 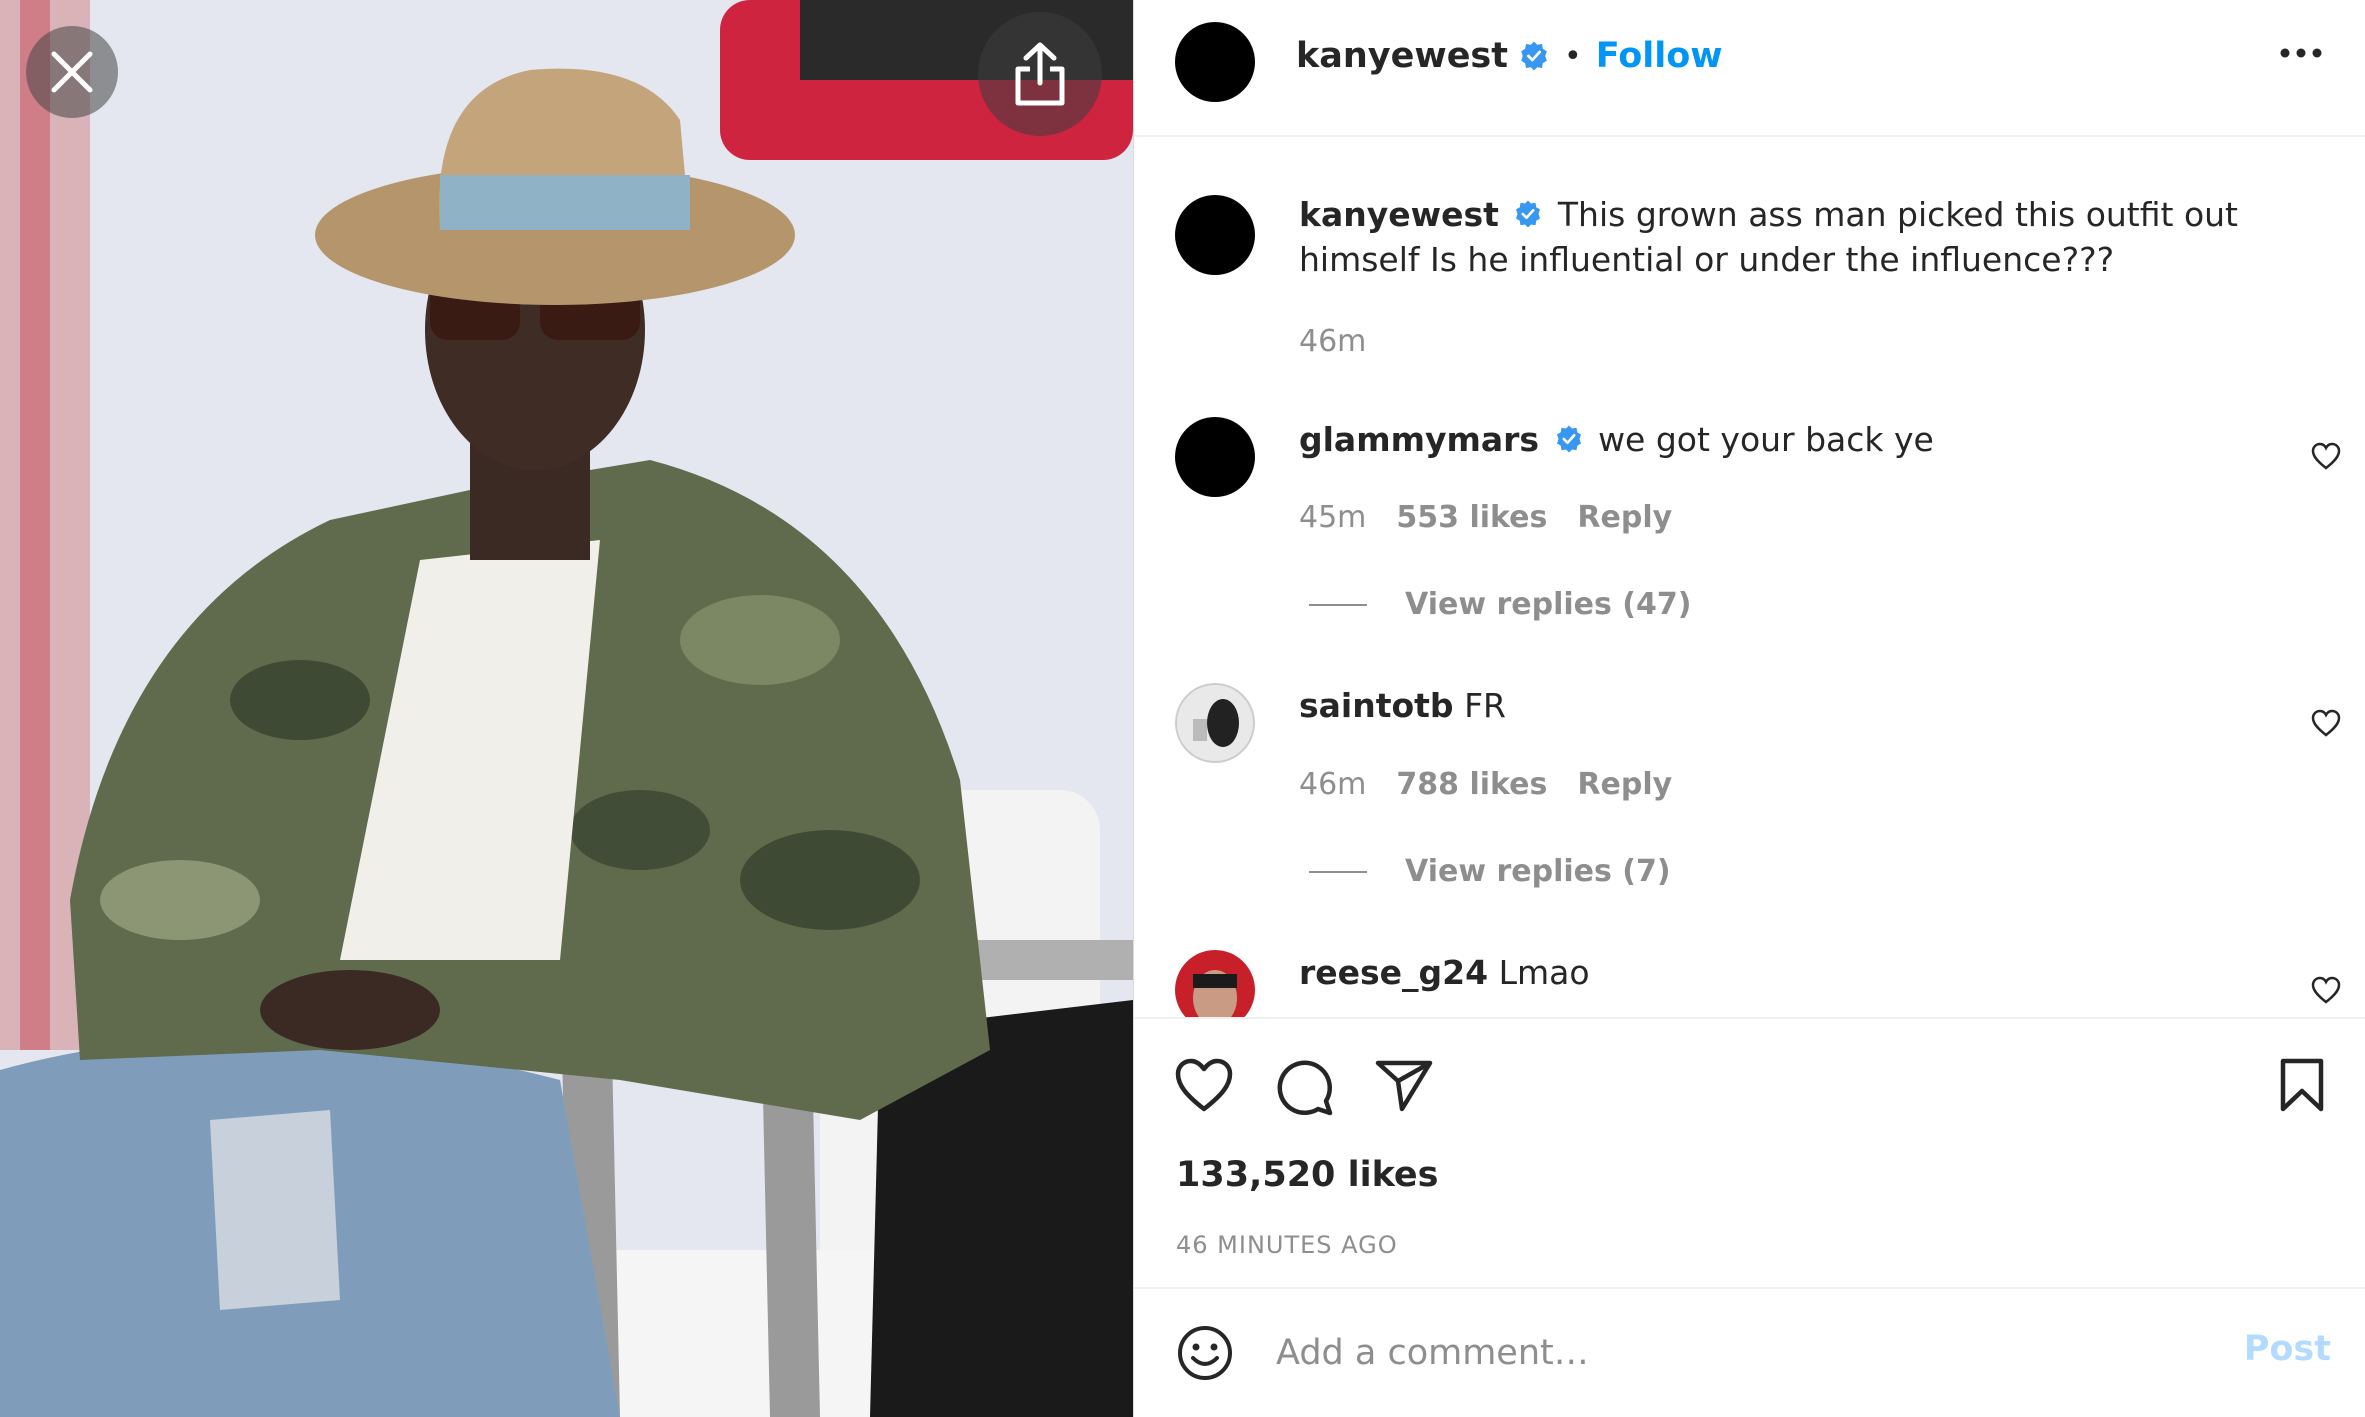 I want to click on more-options-button, so click(x=2301, y=53).